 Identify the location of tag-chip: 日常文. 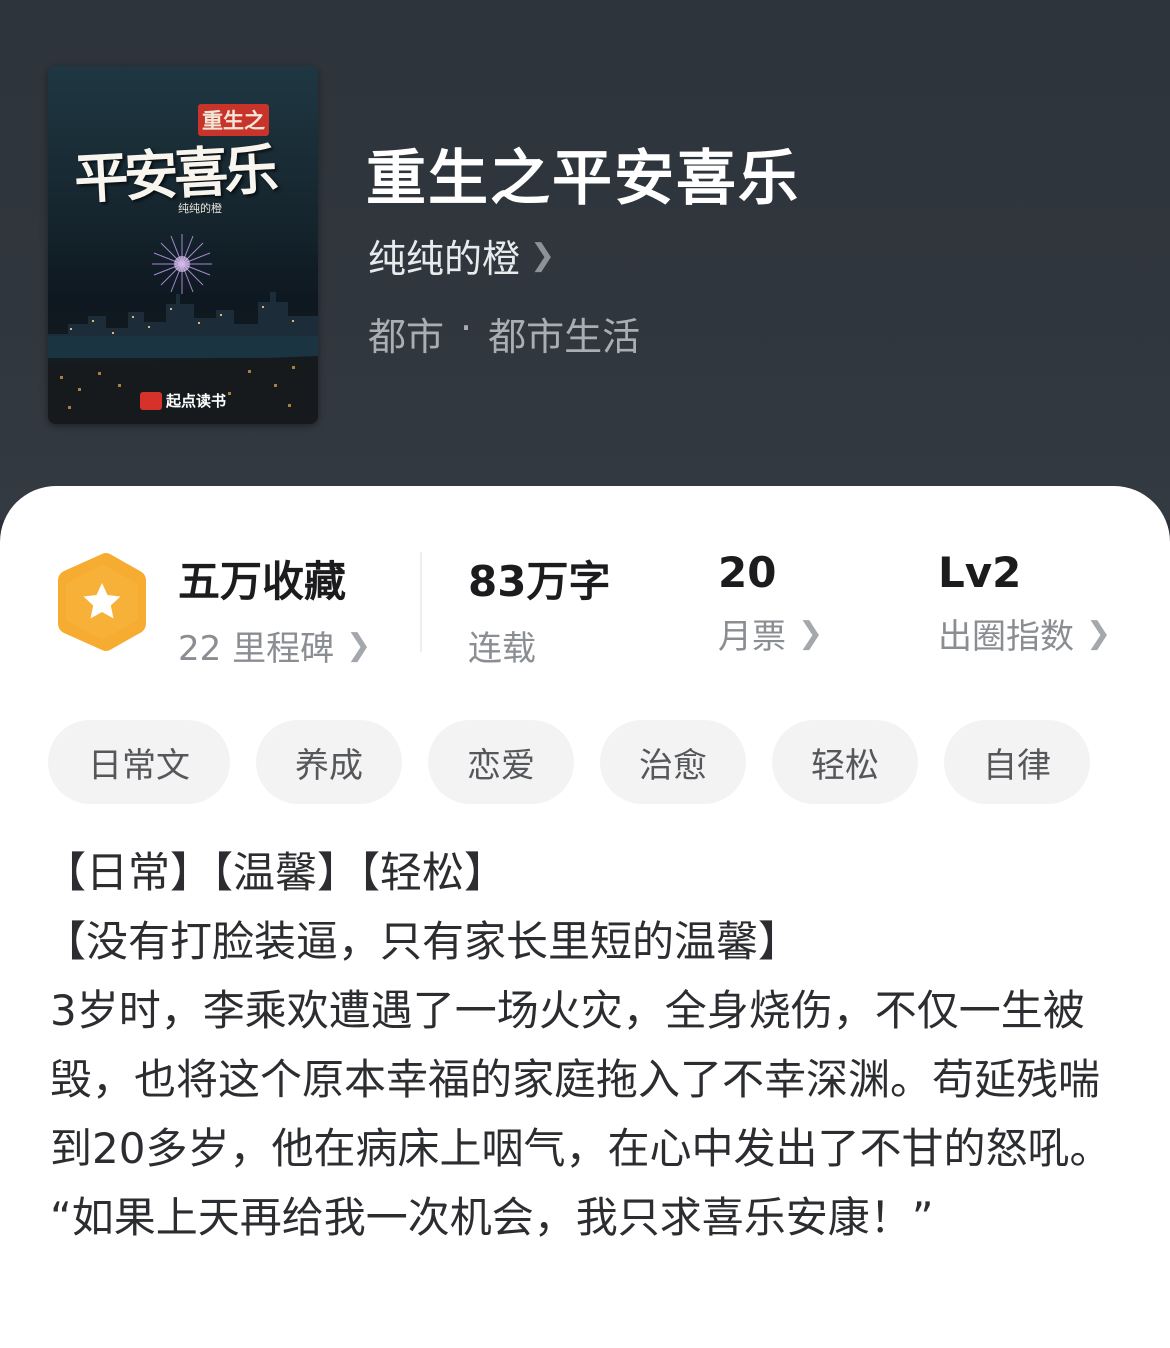
(139, 762).